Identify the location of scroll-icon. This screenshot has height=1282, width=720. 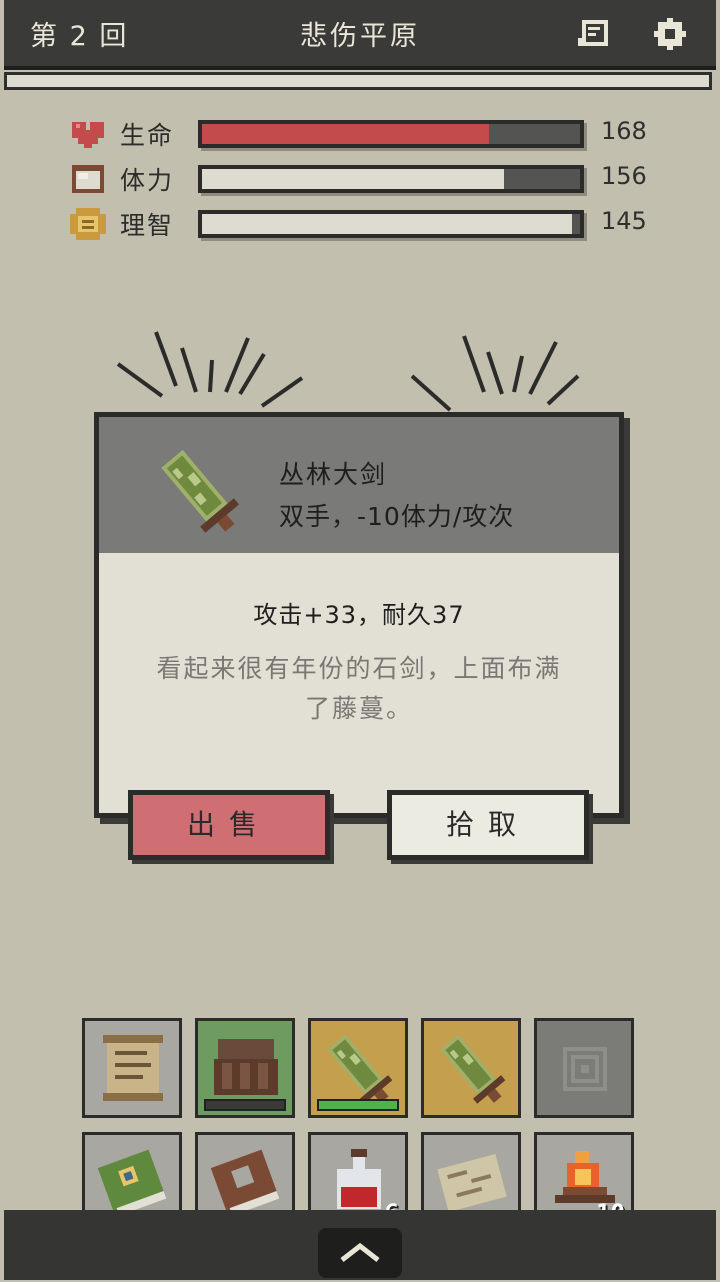
(133, 1068).